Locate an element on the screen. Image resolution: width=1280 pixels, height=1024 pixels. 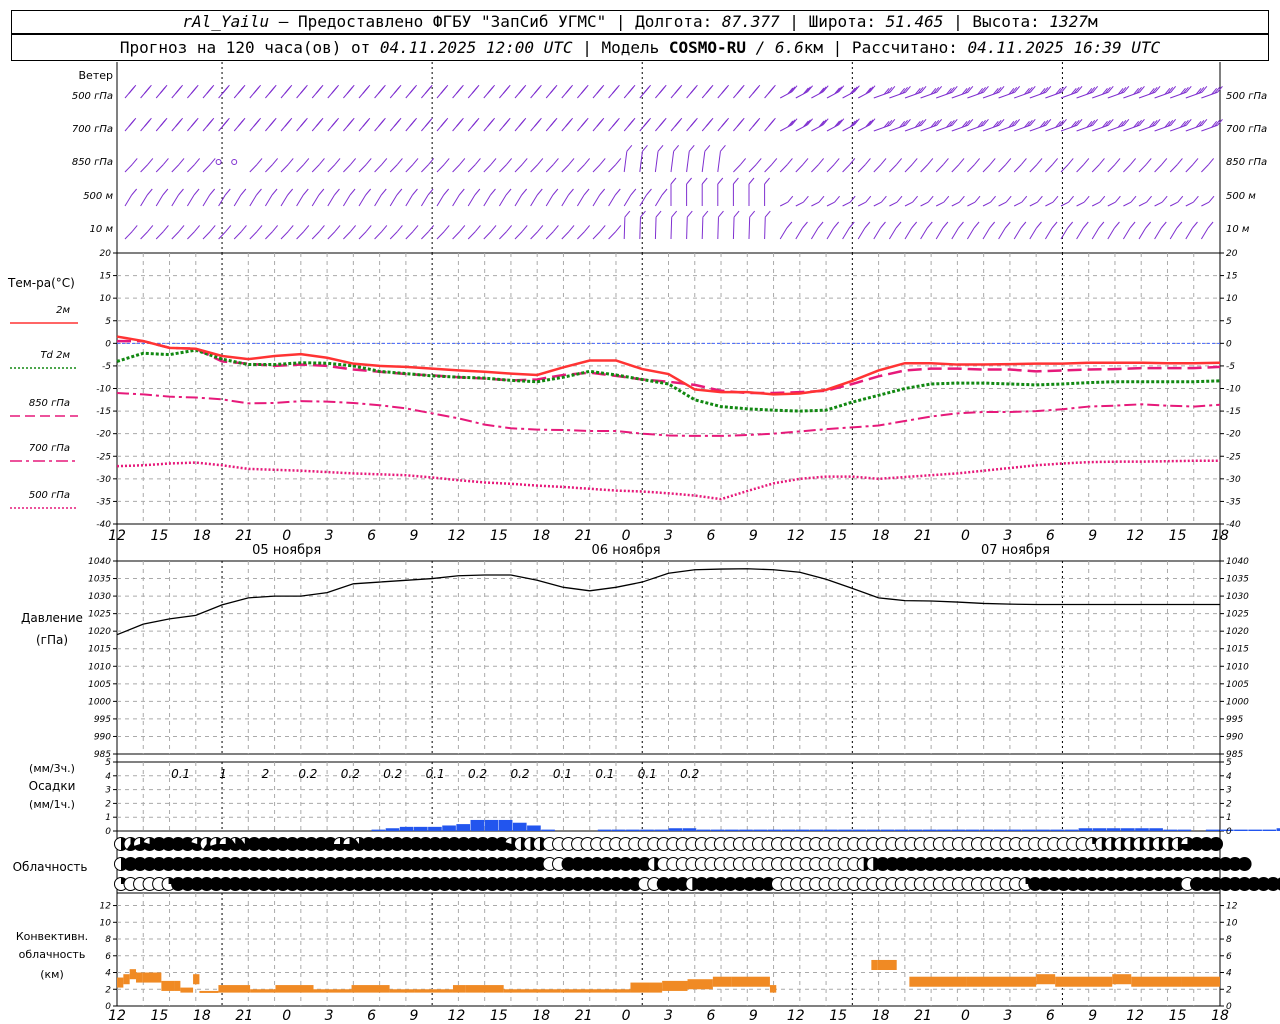
pres-tick-label-left: 1040 is located at coordinates (99, 562).